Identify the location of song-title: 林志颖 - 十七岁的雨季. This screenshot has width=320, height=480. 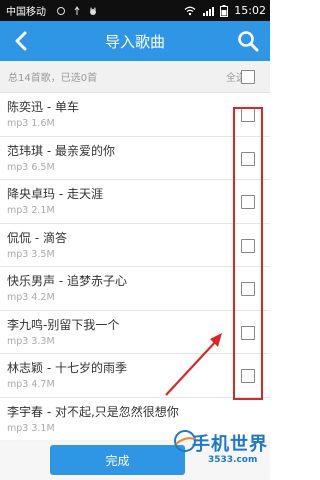
(67, 368).